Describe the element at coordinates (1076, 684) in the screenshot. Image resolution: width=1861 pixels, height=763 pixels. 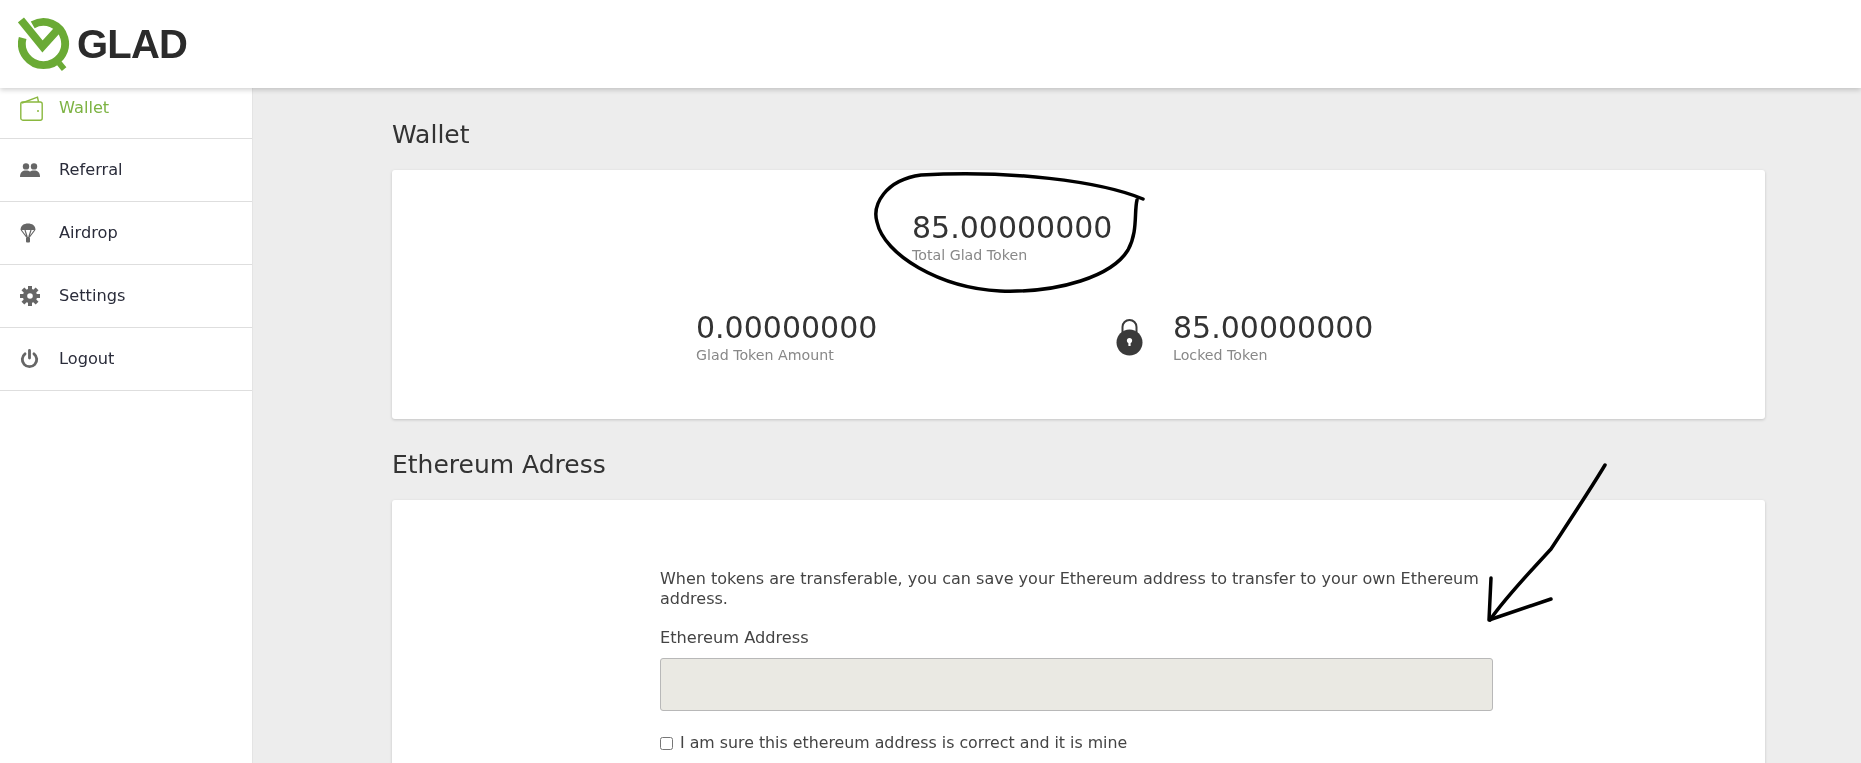
I see `address-input-field` at that location.